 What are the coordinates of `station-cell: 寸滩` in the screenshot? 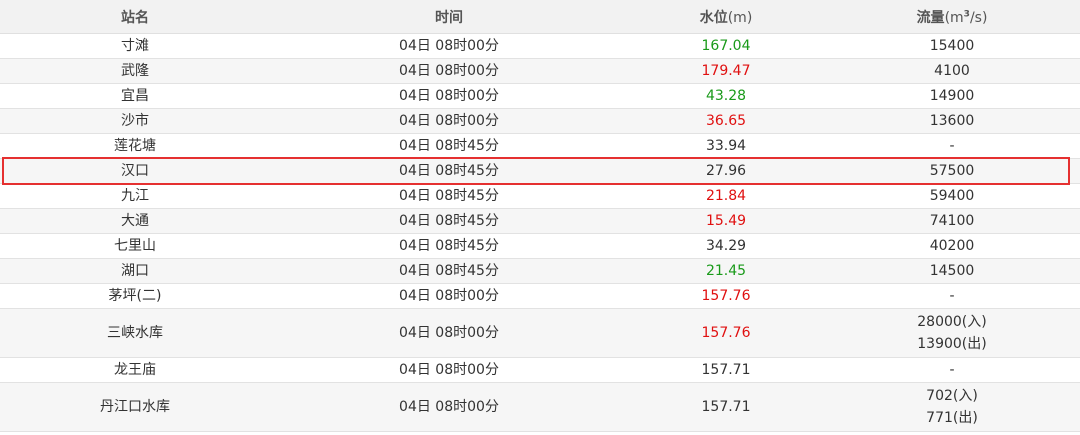 It's located at (135, 46).